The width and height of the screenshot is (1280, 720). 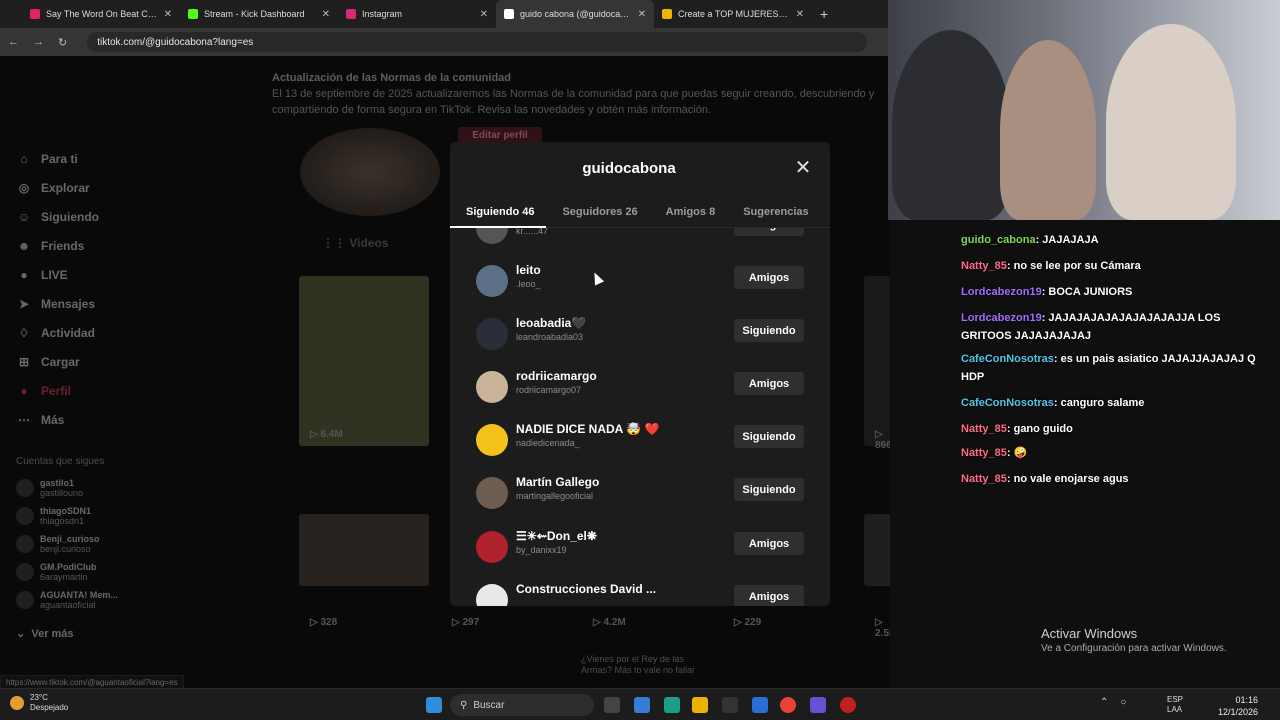 What do you see at coordinates (848, 705) in the screenshot?
I see `obs-icon` at bounding box center [848, 705].